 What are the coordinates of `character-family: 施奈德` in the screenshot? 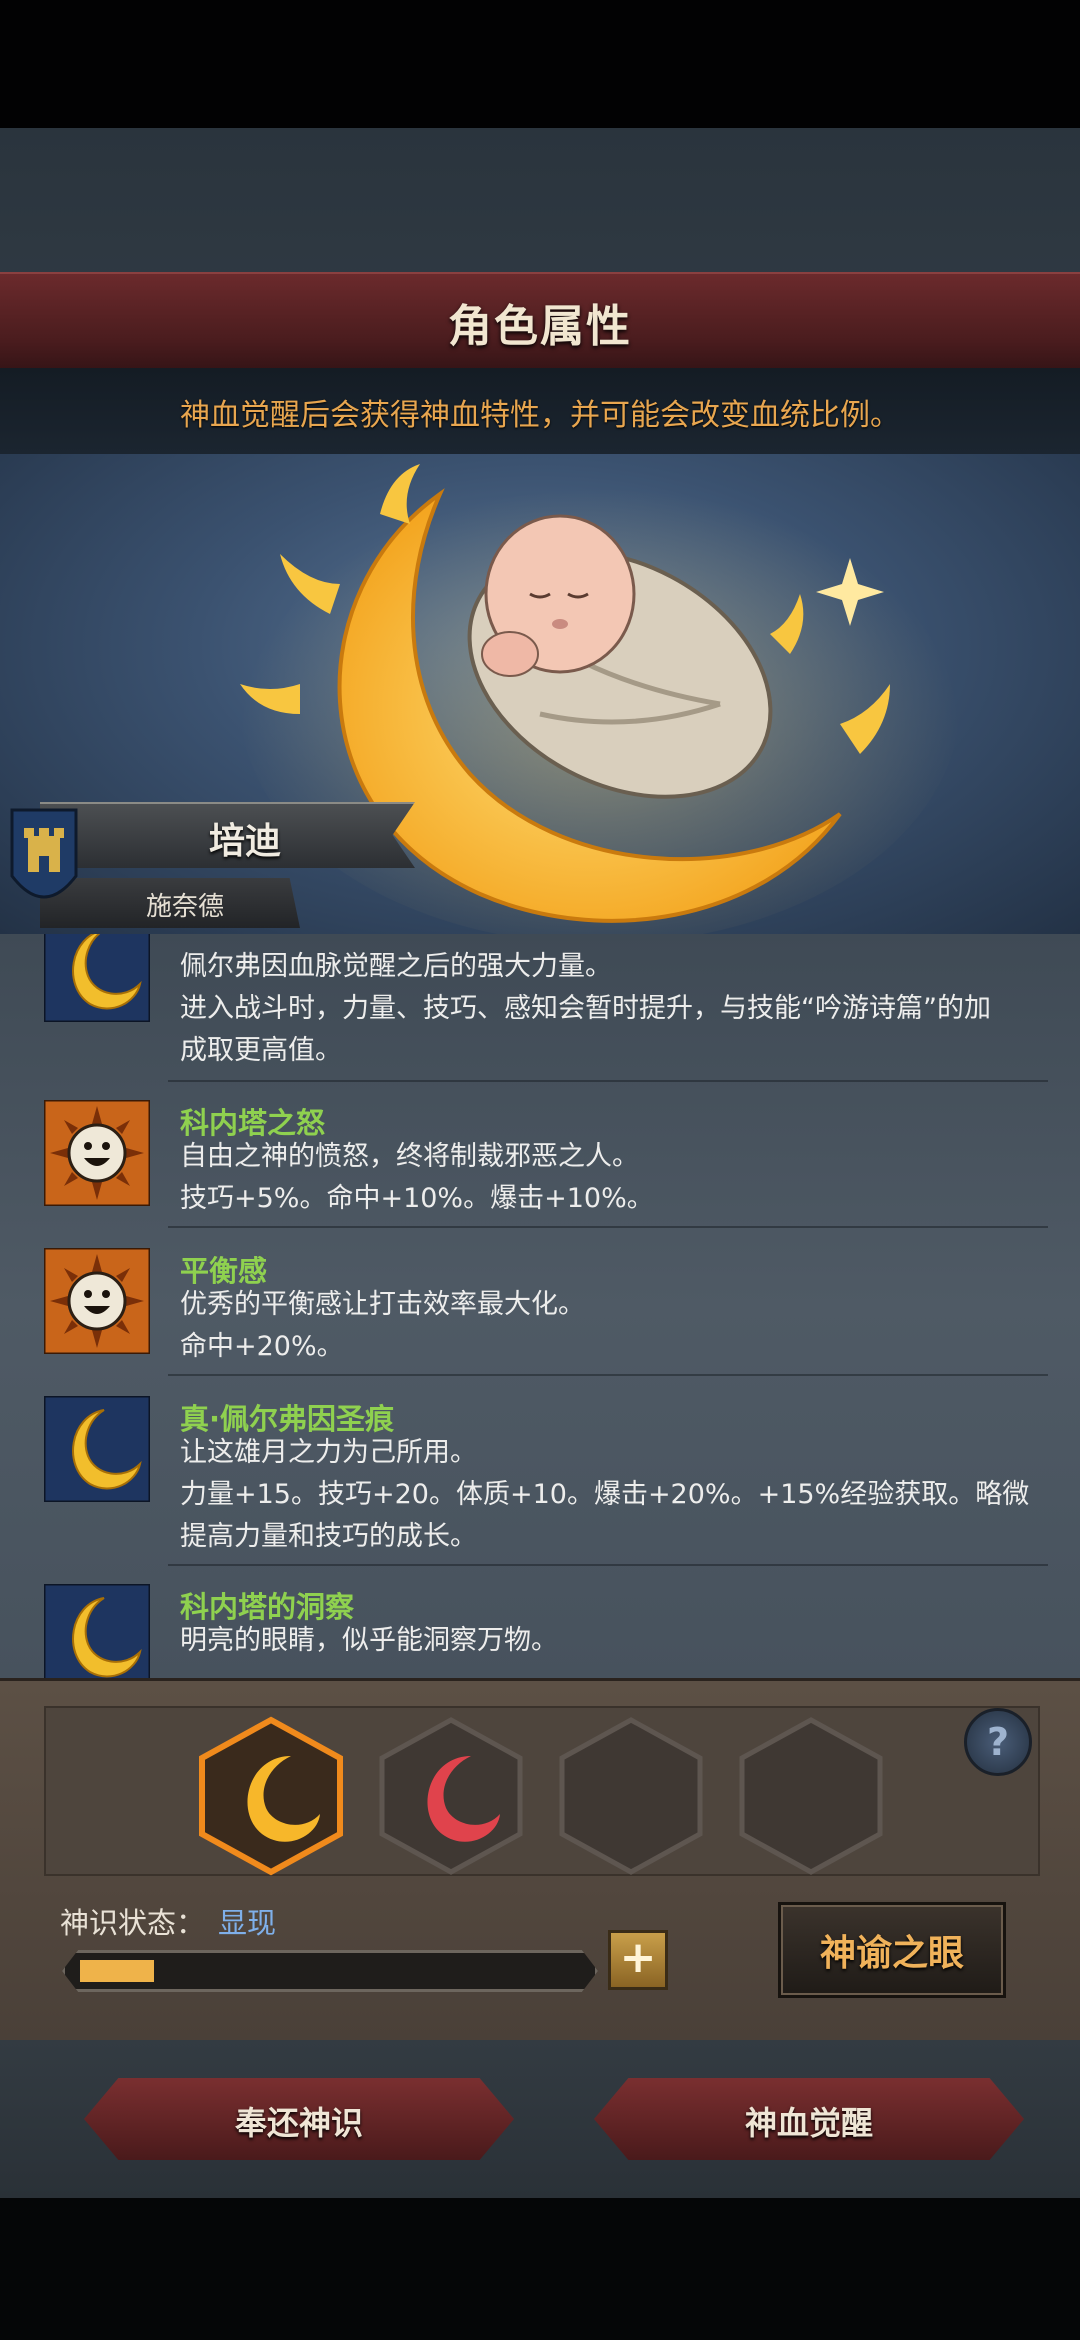 It's located at (184, 907).